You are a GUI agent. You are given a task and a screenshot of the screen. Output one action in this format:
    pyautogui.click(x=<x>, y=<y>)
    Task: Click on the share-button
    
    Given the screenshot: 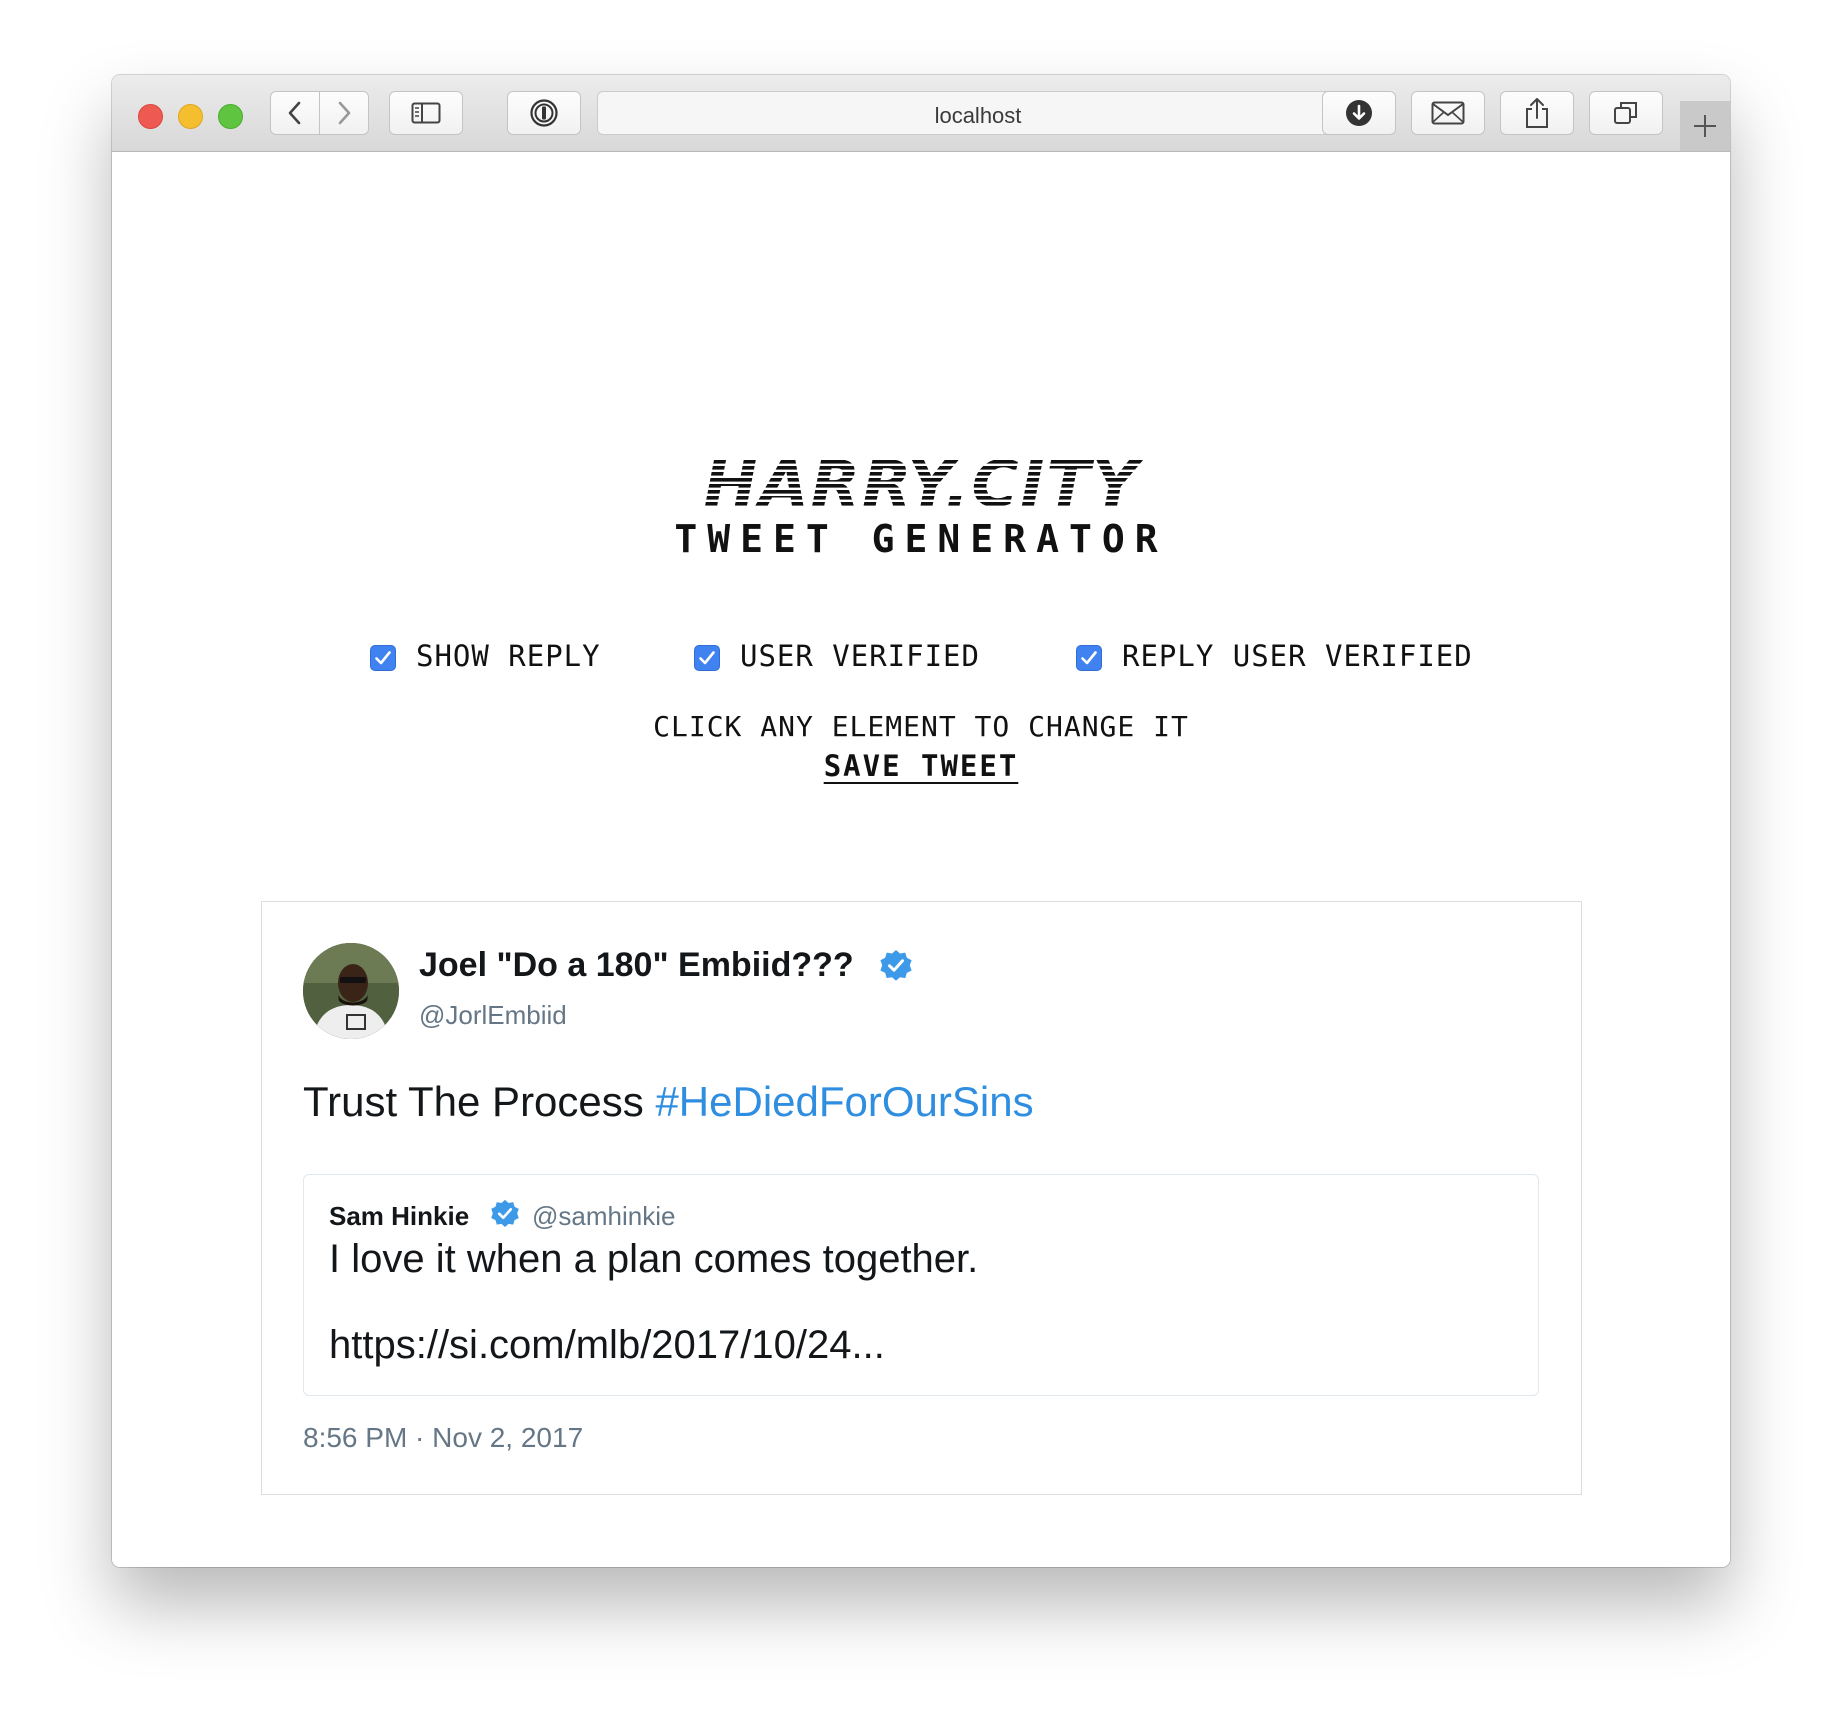 What is the action you would take?
    pyautogui.click(x=1537, y=113)
    